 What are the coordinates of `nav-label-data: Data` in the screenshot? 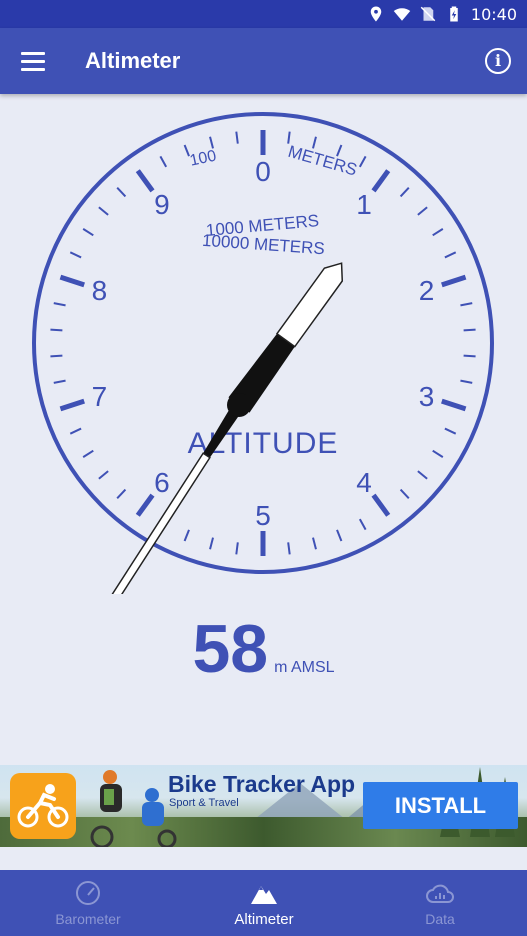 It's located at (440, 919).